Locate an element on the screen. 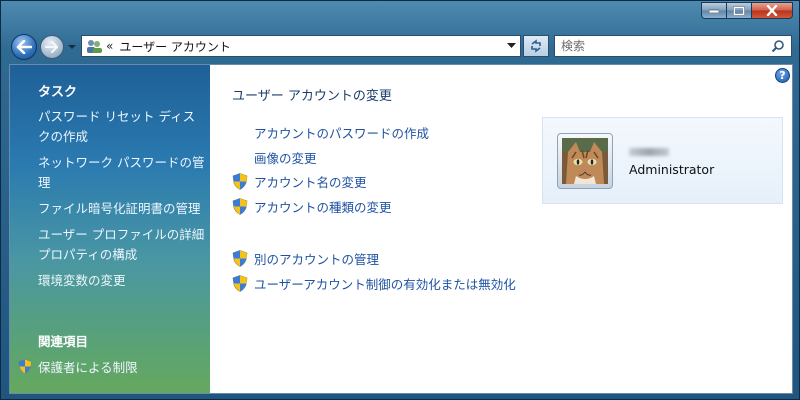 The image size is (800, 400). chevron-down-icon is located at coordinates (72, 47).